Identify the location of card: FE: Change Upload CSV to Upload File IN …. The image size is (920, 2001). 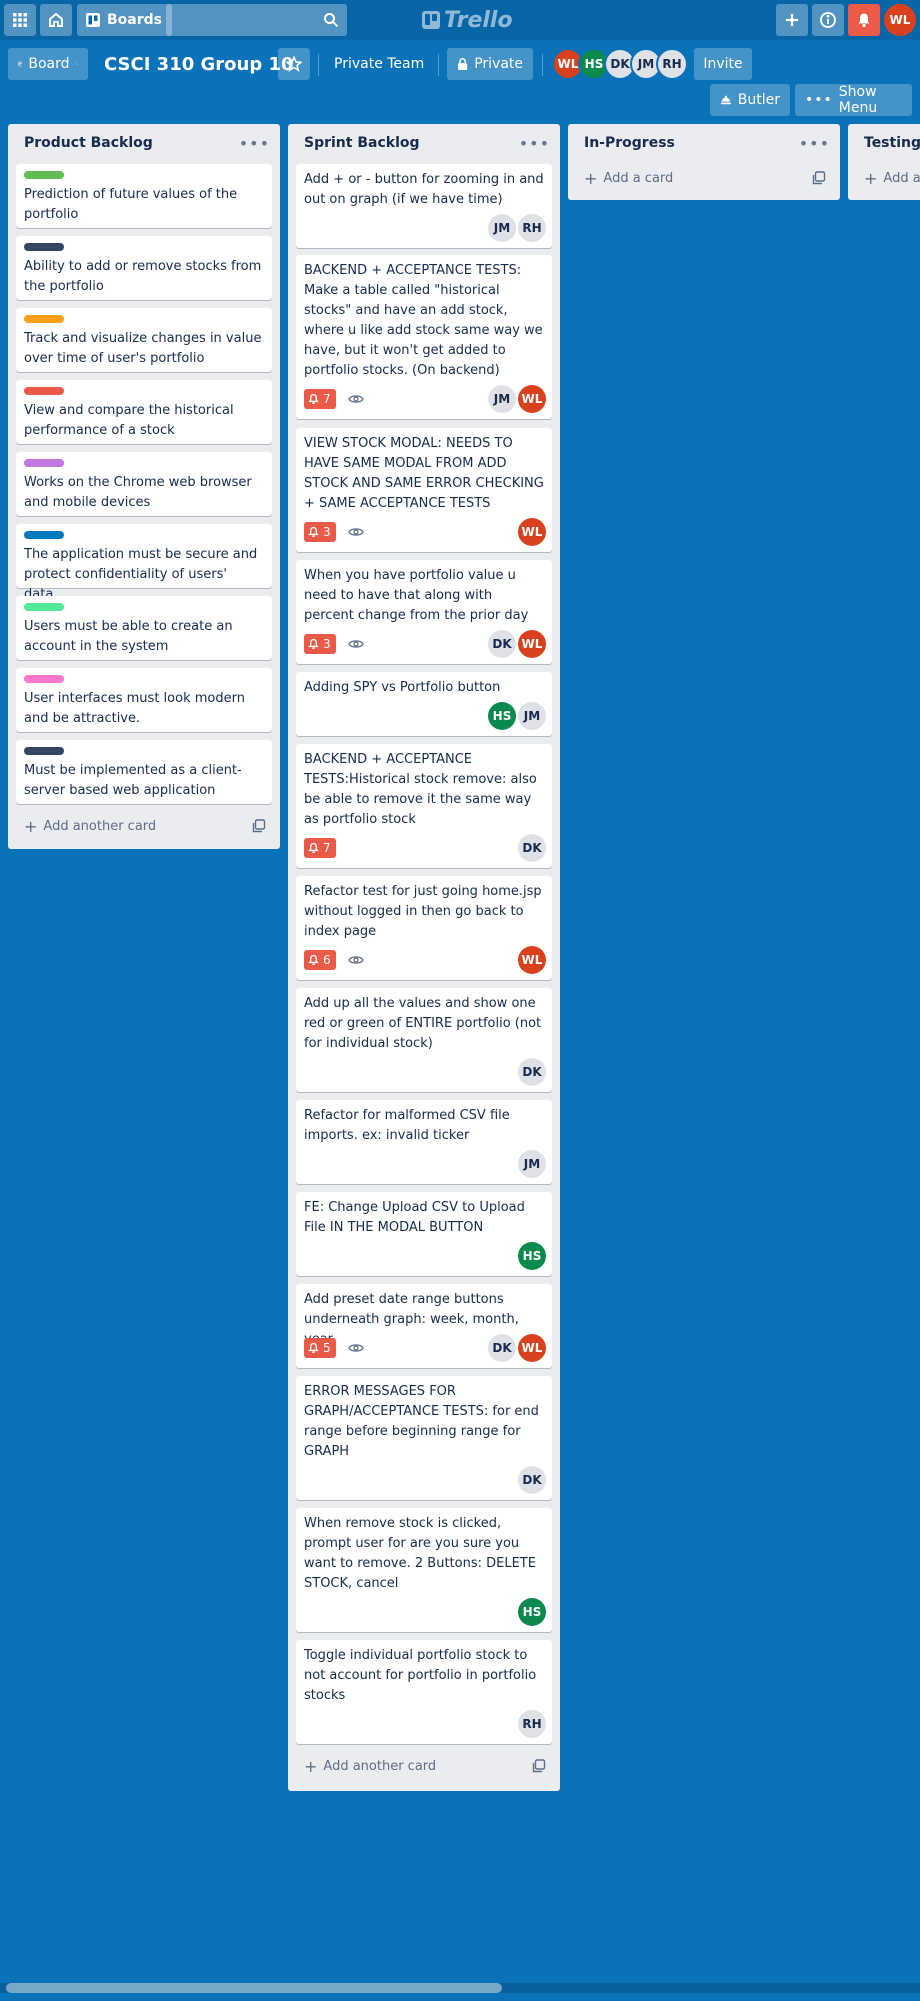
(424, 1234).